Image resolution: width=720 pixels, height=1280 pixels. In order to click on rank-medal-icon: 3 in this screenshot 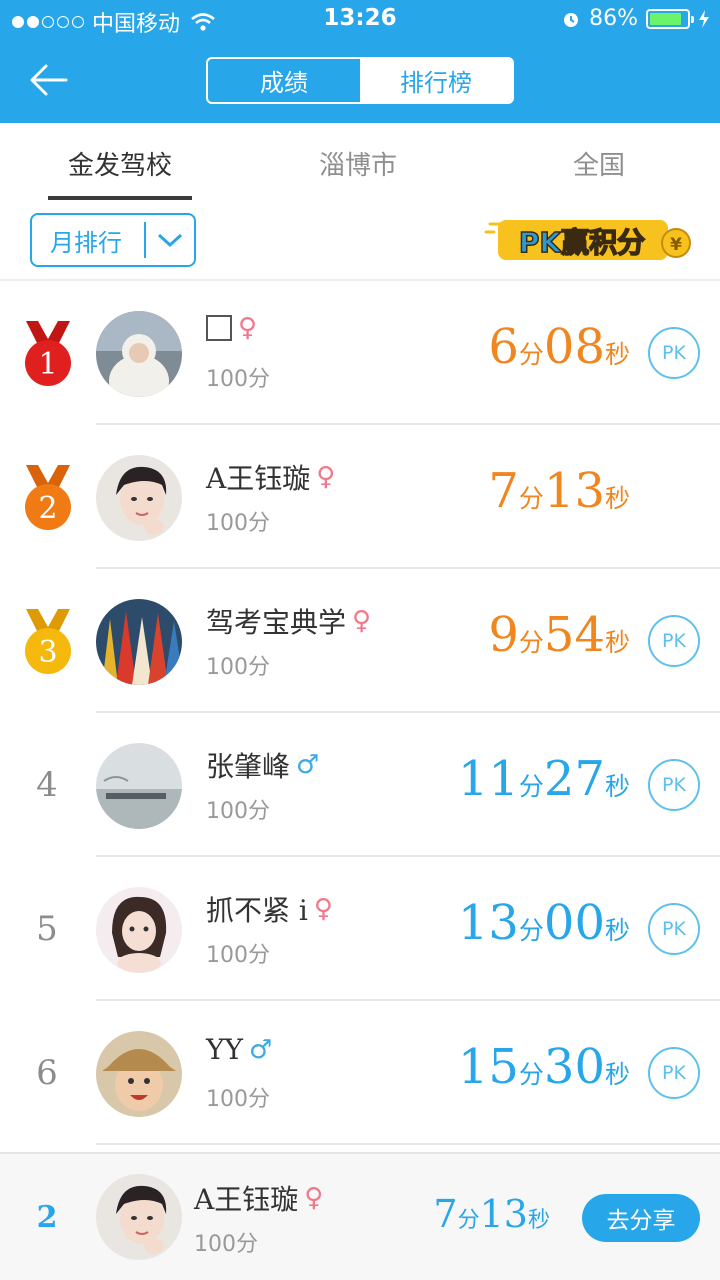, I will do `click(48, 642)`.